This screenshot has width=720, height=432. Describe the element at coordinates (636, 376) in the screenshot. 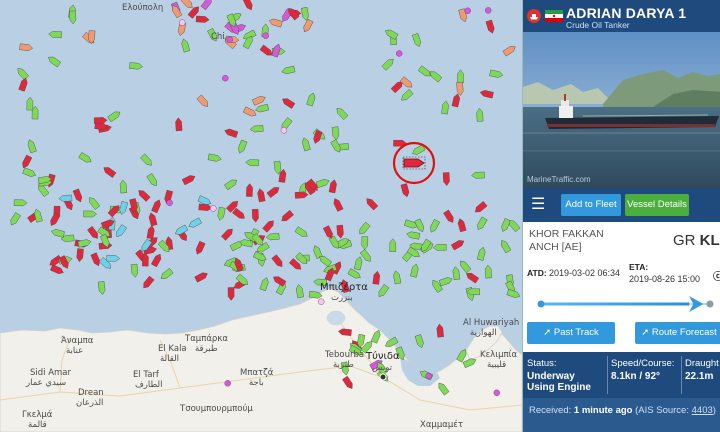

I see `speed-course-value: 8.1kn / 92°` at that location.